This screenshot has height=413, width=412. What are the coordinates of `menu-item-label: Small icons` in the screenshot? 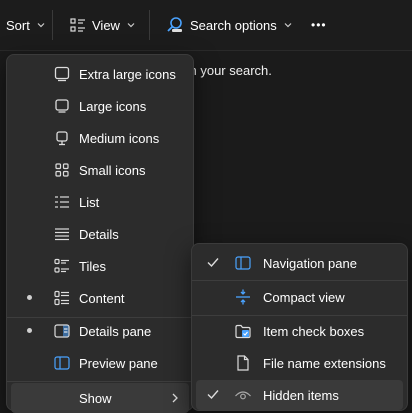 It's located at (112, 170).